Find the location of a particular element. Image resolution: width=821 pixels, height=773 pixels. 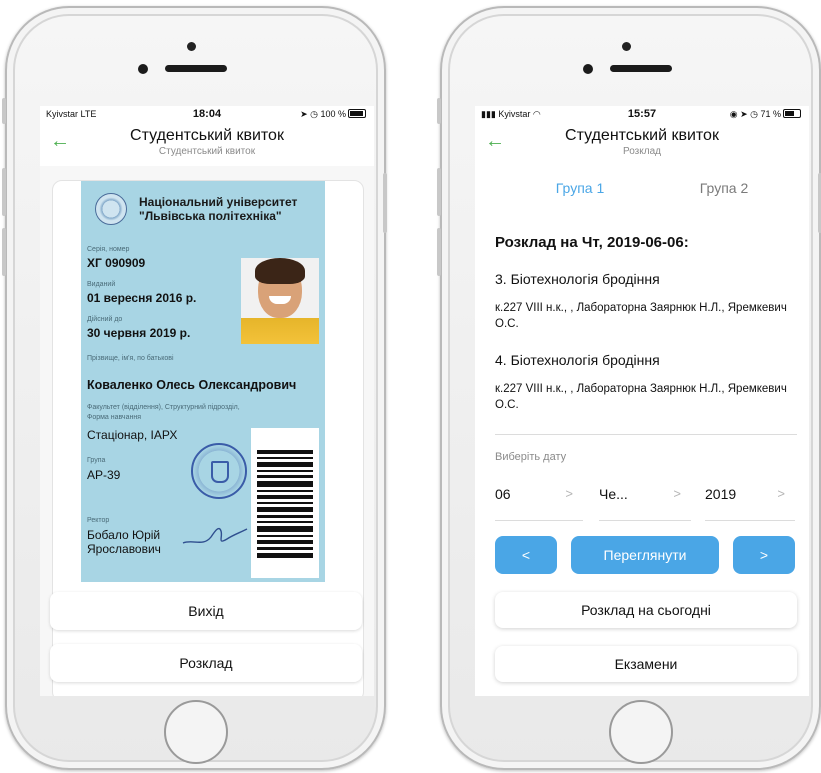

barcode is located at coordinates (285, 503).